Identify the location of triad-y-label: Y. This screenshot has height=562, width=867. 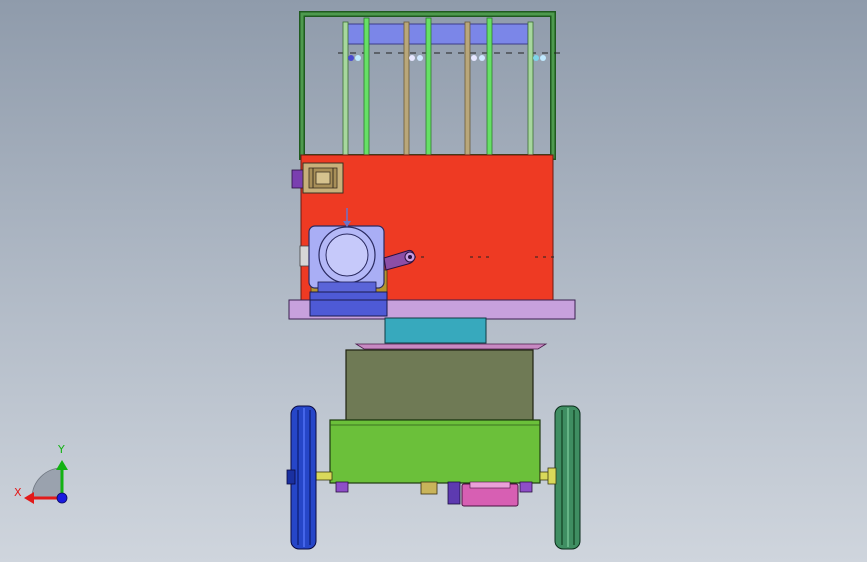
(61, 449).